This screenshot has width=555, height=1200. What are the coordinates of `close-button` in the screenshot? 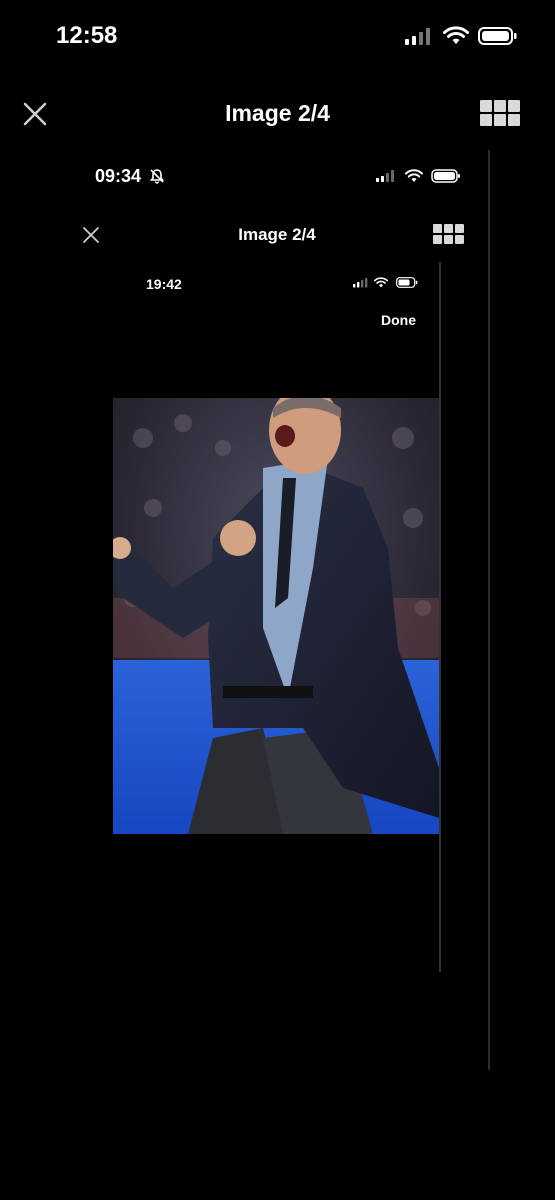 It's located at (91, 235).